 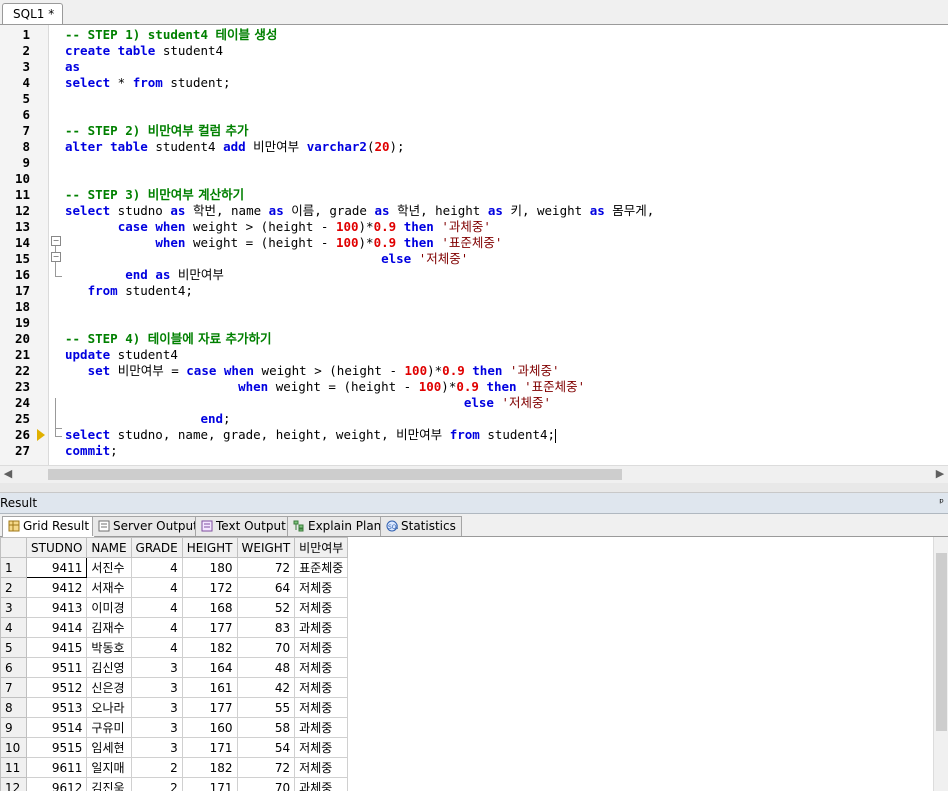 What do you see at coordinates (174, 667) in the screenshot?
I see `table-row: 6 9511 김신영 3 164 48 저체중` at bounding box center [174, 667].